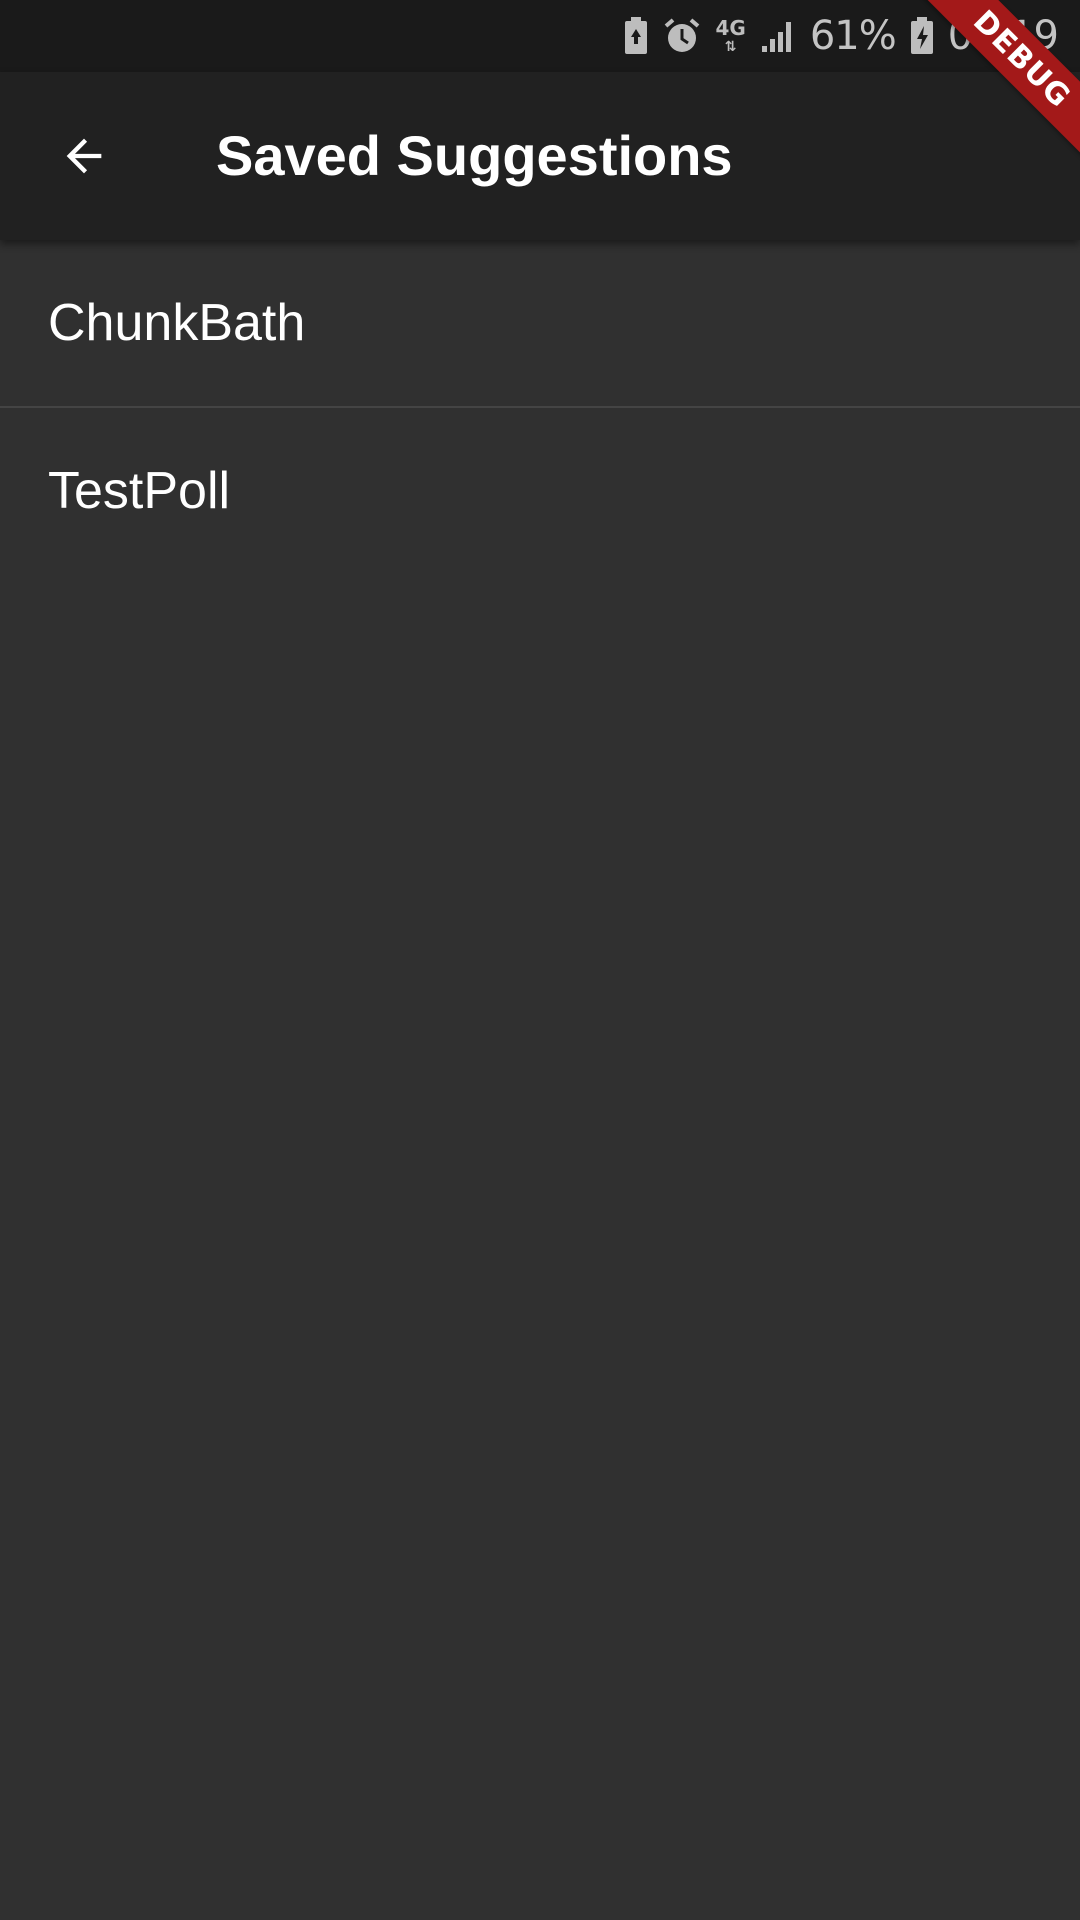 The height and width of the screenshot is (1920, 1080). I want to click on signal-icon, so click(778, 36).